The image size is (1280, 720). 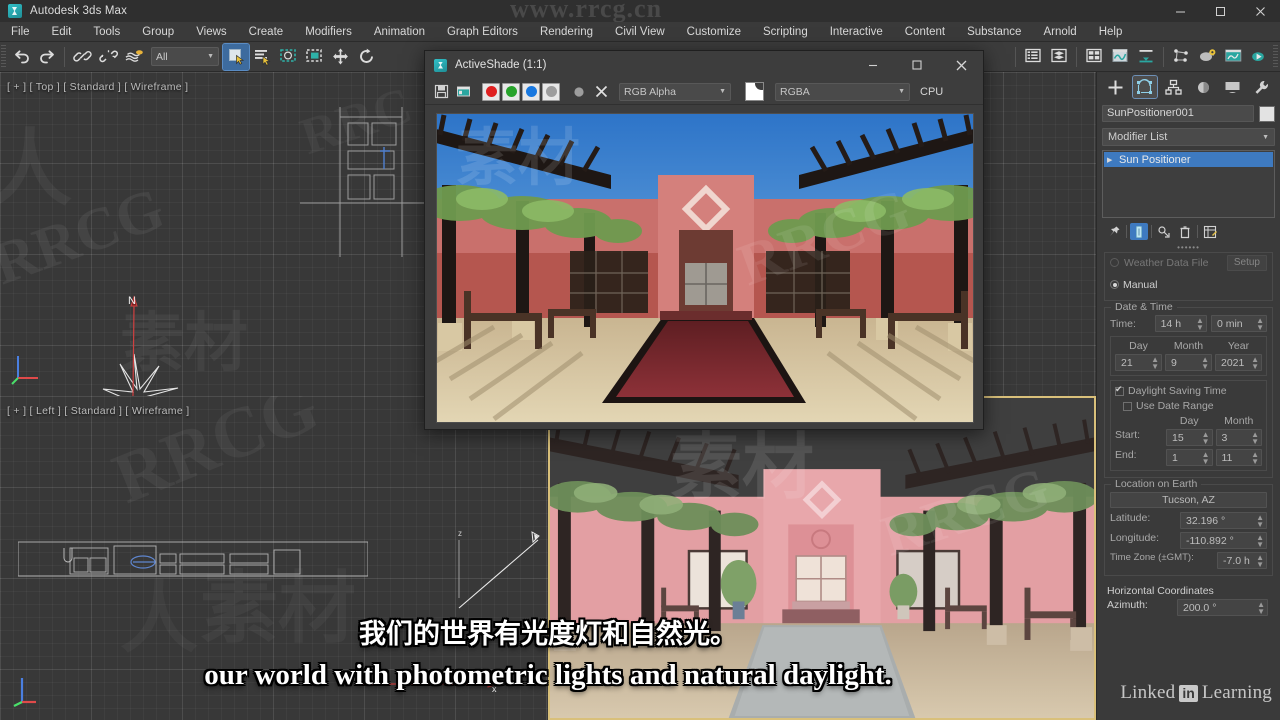 What do you see at coordinates (1114, 262) in the screenshot?
I see `weather-data-file-radio` at bounding box center [1114, 262].